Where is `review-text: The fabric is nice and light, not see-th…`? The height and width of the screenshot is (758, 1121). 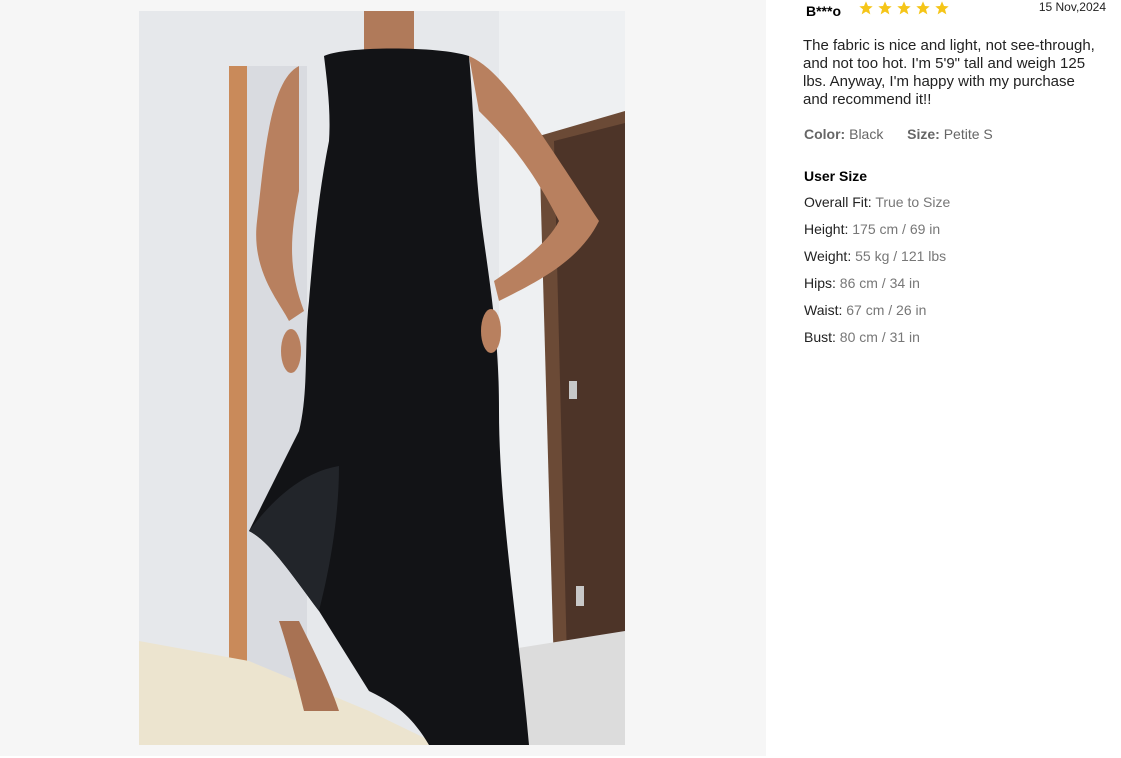 review-text: The fabric is nice and light, not see-th… is located at coordinates (949, 72).